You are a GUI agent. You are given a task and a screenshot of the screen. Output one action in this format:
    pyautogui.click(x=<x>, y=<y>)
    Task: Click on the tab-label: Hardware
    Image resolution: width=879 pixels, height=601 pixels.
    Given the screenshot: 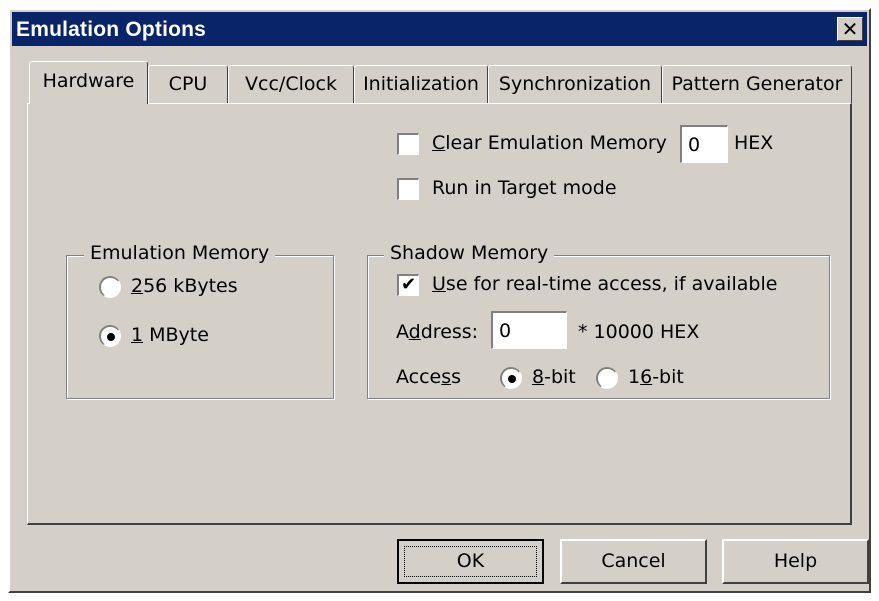 What is the action you would take?
    pyautogui.click(x=88, y=81)
    